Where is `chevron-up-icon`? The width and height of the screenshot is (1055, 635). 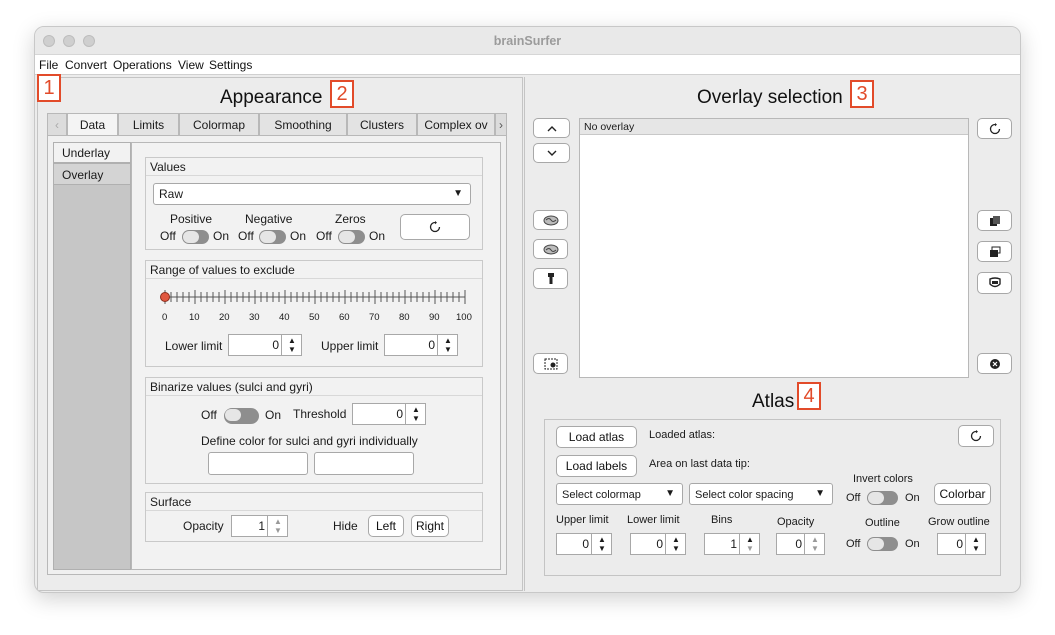
chevron-up-icon is located at coordinates (551, 128).